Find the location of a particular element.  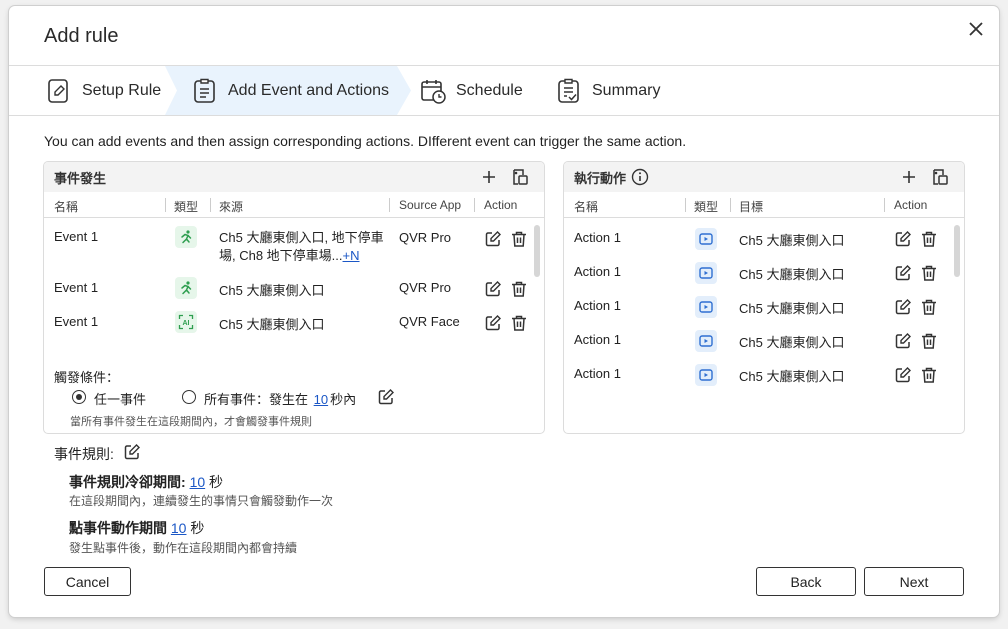

duration-hint: 發生點事件後，動作在這段期間內都會持續 is located at coordinates (183, 548).